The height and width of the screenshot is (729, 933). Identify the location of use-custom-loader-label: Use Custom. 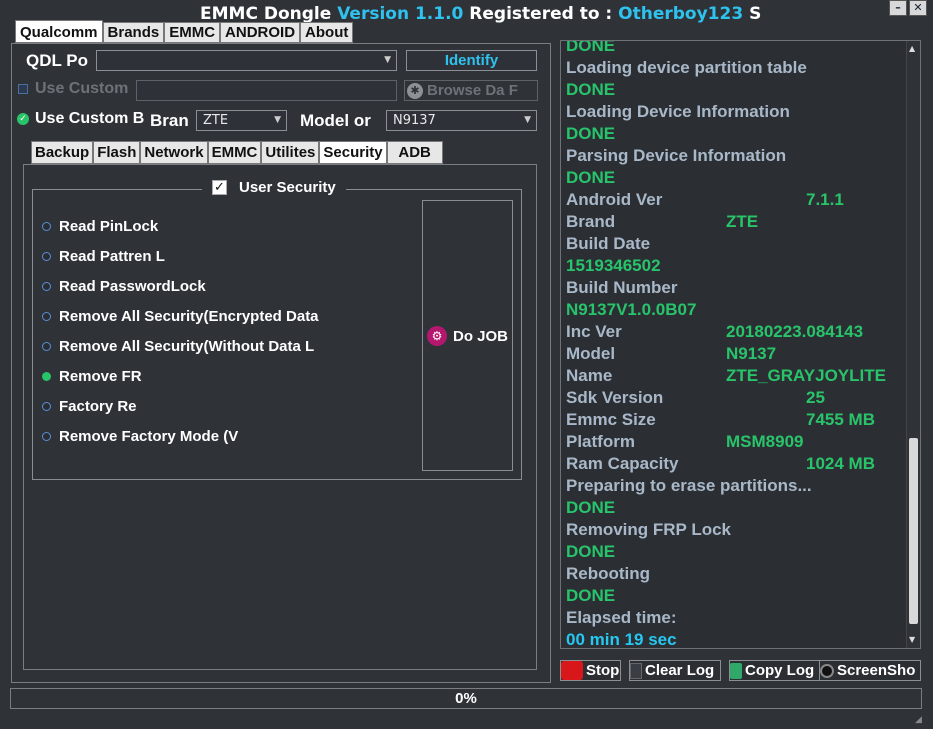
(82, 88).